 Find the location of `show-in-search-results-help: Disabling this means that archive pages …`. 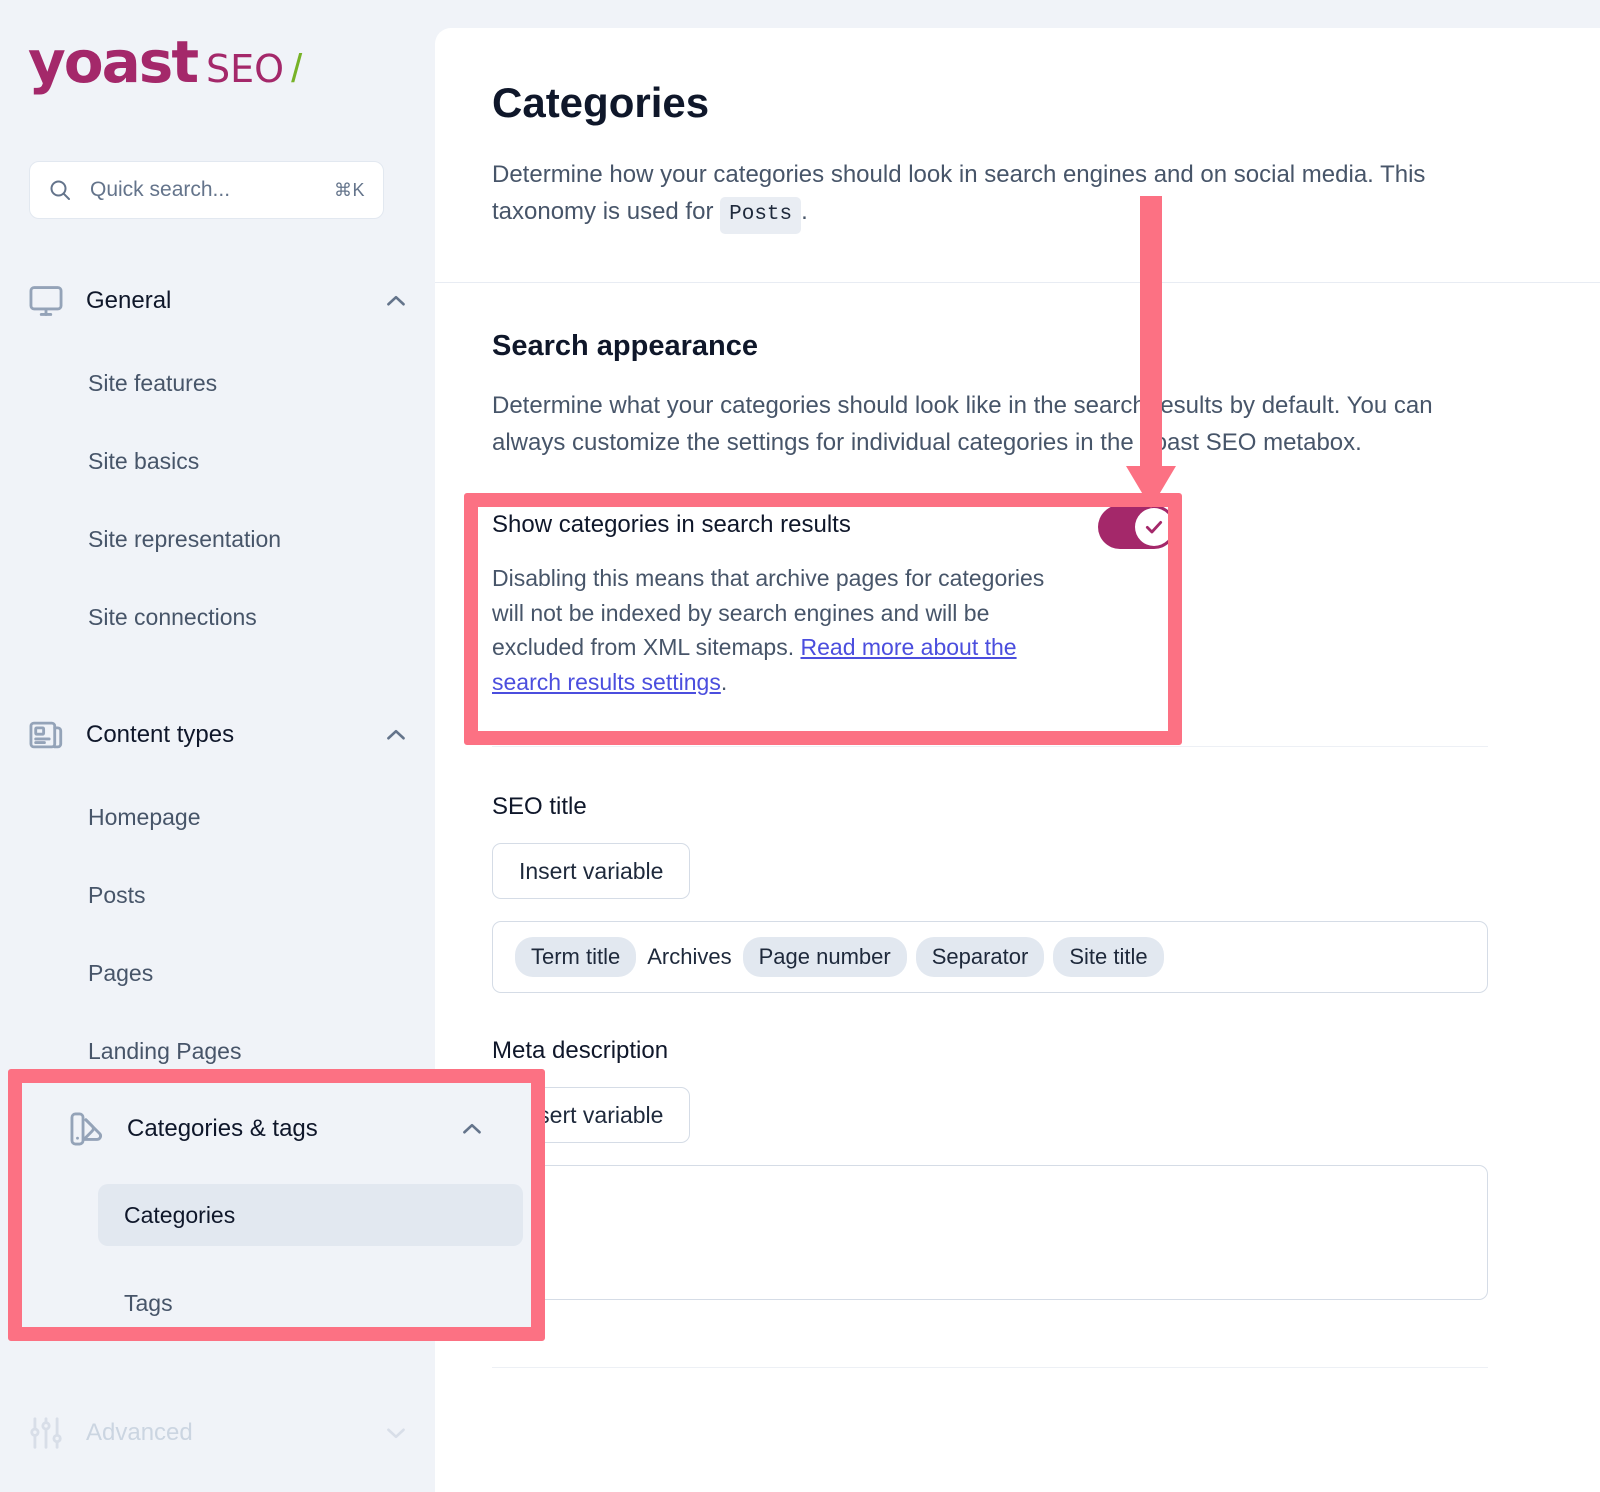

show-in-search-results-help: Disabling this means that archive pages … is located at coordinates (779, 630).